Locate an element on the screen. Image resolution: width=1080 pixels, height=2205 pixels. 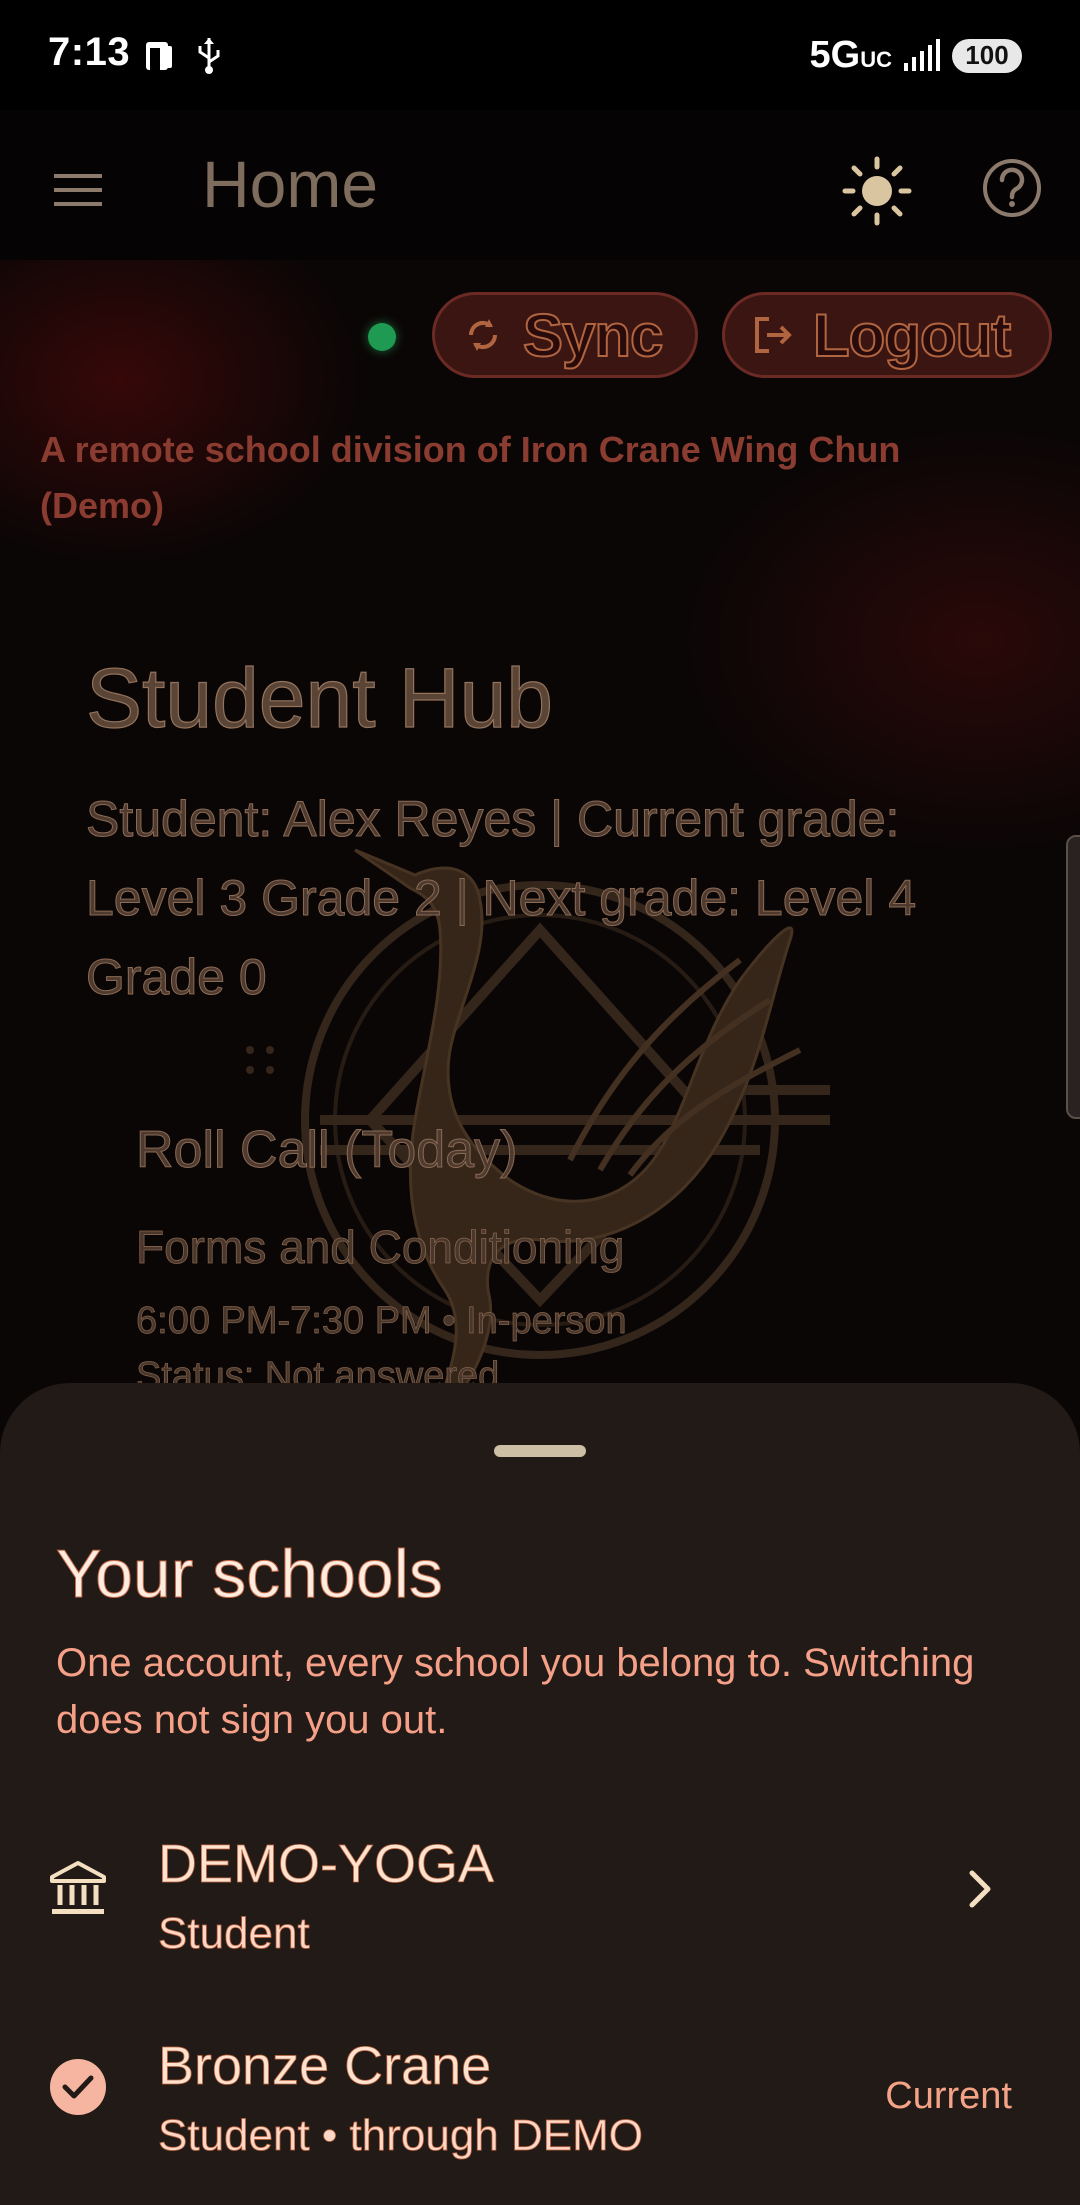
sun-icon is located at coordinates (877, 191).